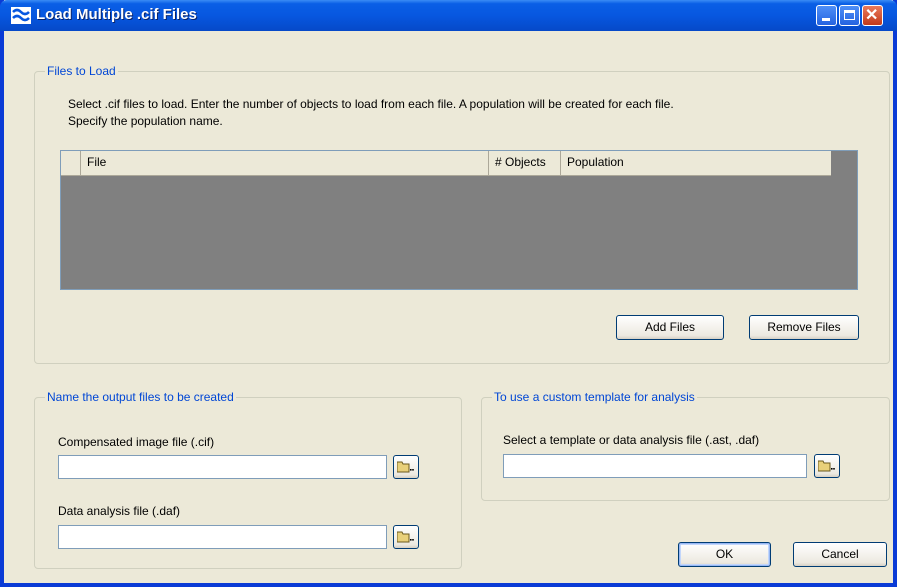  Describe the element at coordinates (116, 14) in the screenshot. I see `window-title: Load Multiple .cif Files` at that location.